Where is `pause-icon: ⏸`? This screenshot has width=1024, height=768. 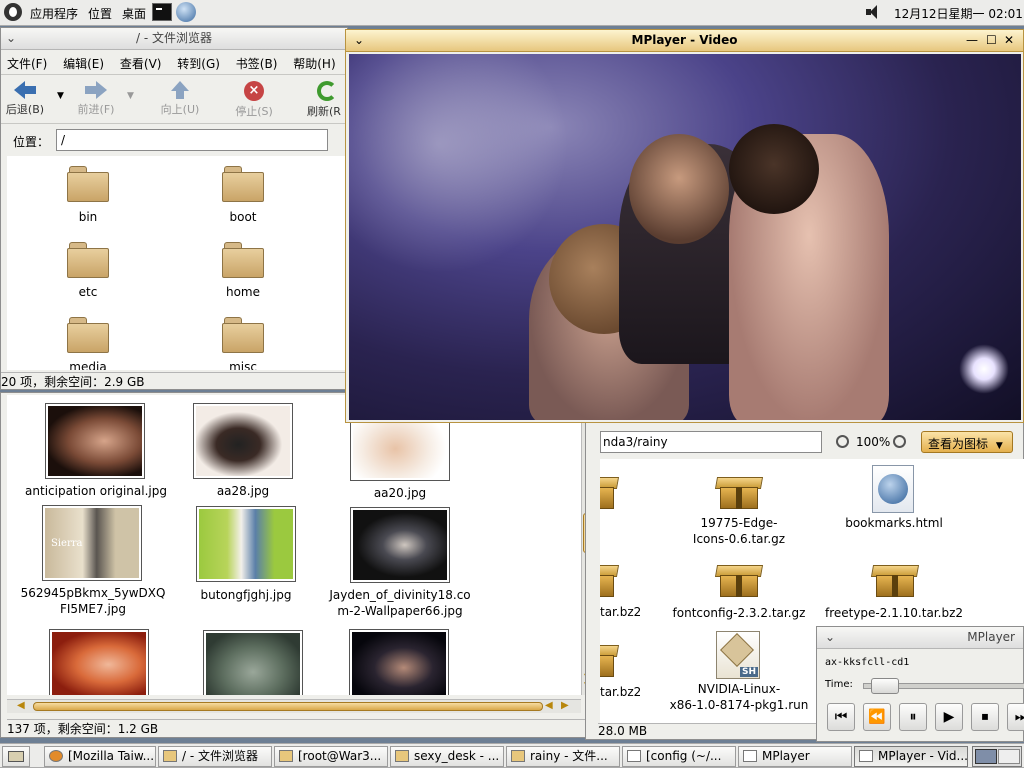 pause-icon: ⏸ is located at coordinates (913, 717).